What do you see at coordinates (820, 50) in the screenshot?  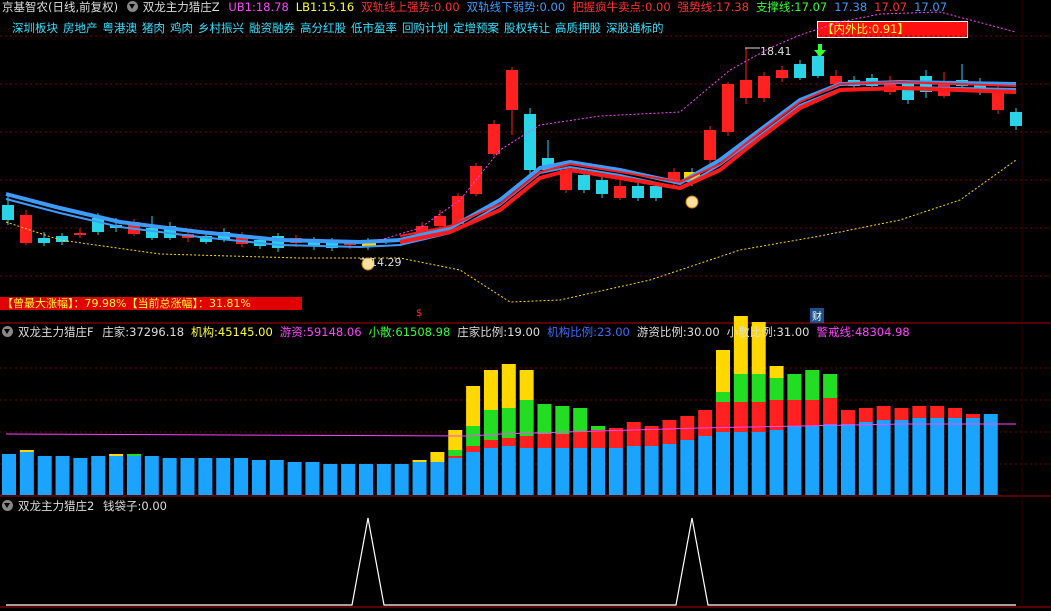 I see `buy-arrow-icon` at bounding box center [820, 50].